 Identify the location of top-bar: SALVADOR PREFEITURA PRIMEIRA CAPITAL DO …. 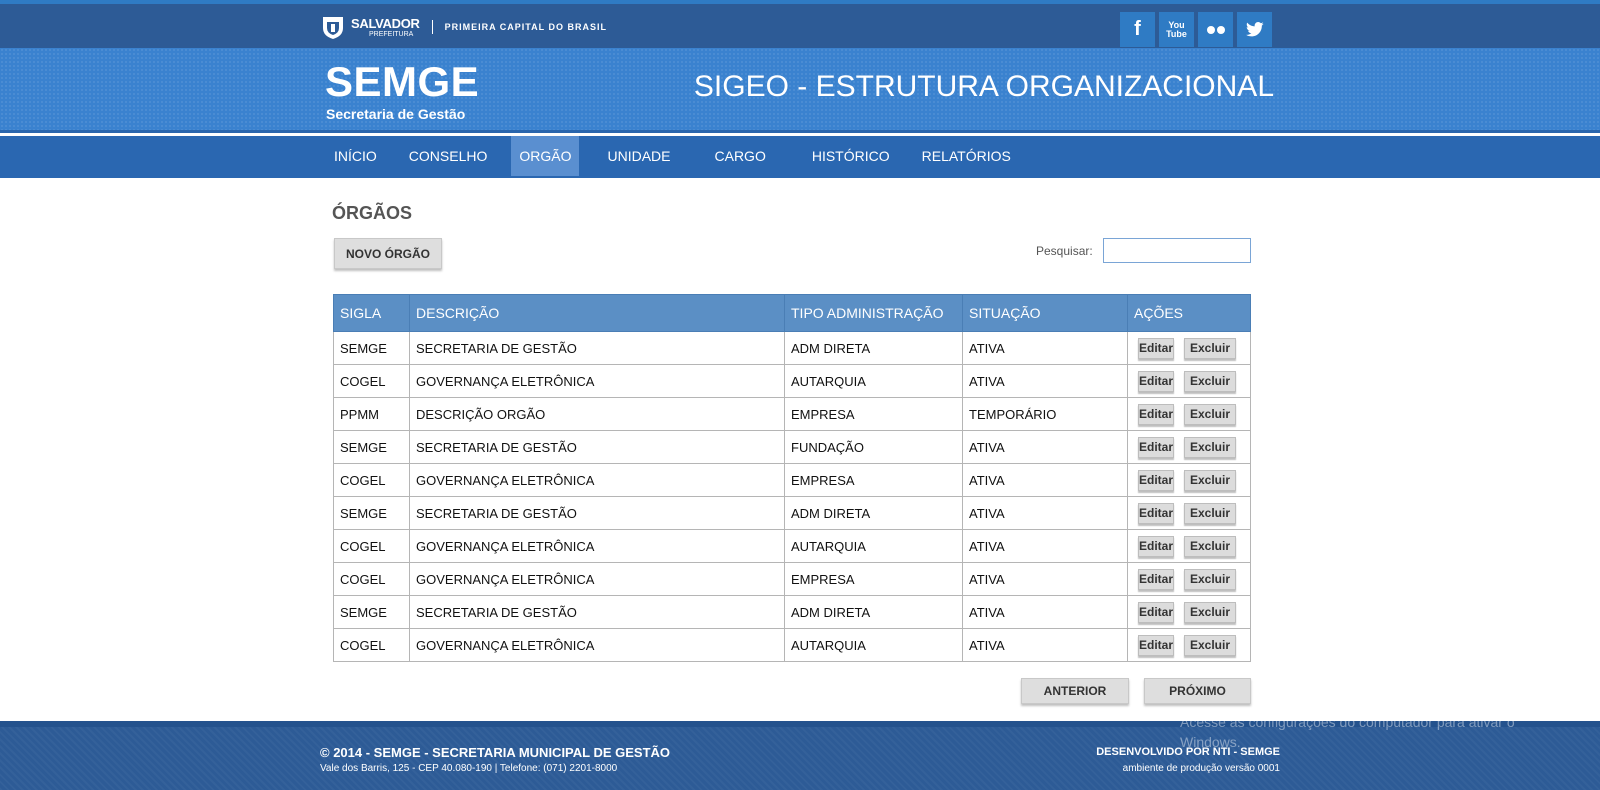
(800, 24).